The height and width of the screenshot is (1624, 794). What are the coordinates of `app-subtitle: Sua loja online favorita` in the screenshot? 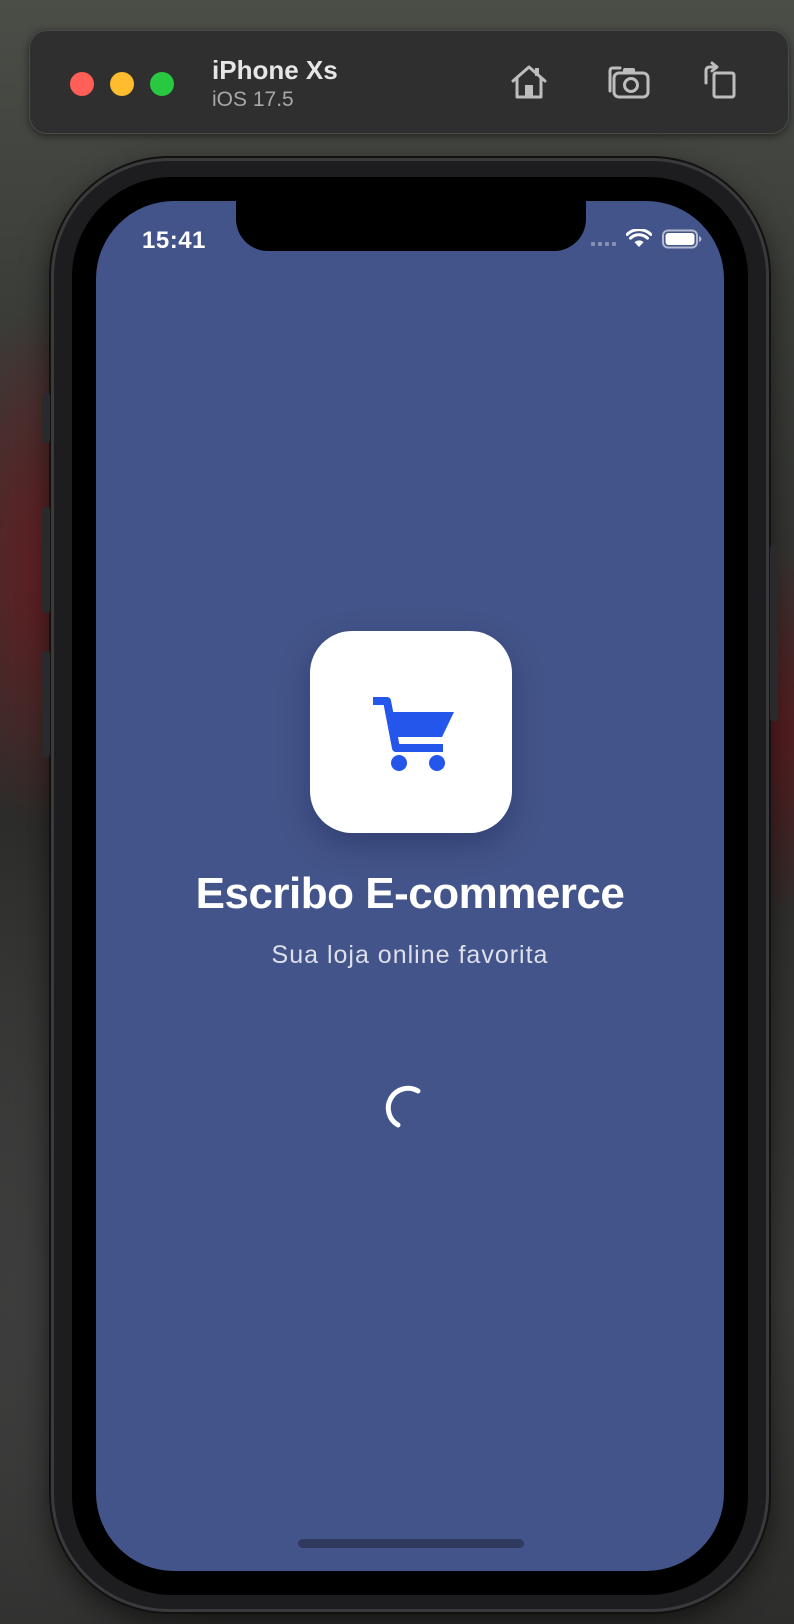 It's located at (410, 955).